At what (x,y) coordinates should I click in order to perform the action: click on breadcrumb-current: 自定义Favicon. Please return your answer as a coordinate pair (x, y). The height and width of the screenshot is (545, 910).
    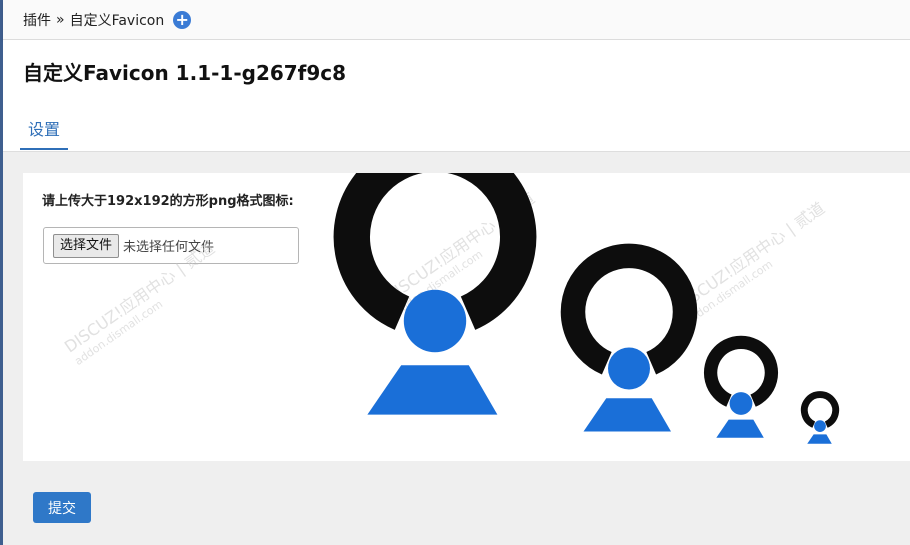
    Looking at the image, I should click on (117, 20).